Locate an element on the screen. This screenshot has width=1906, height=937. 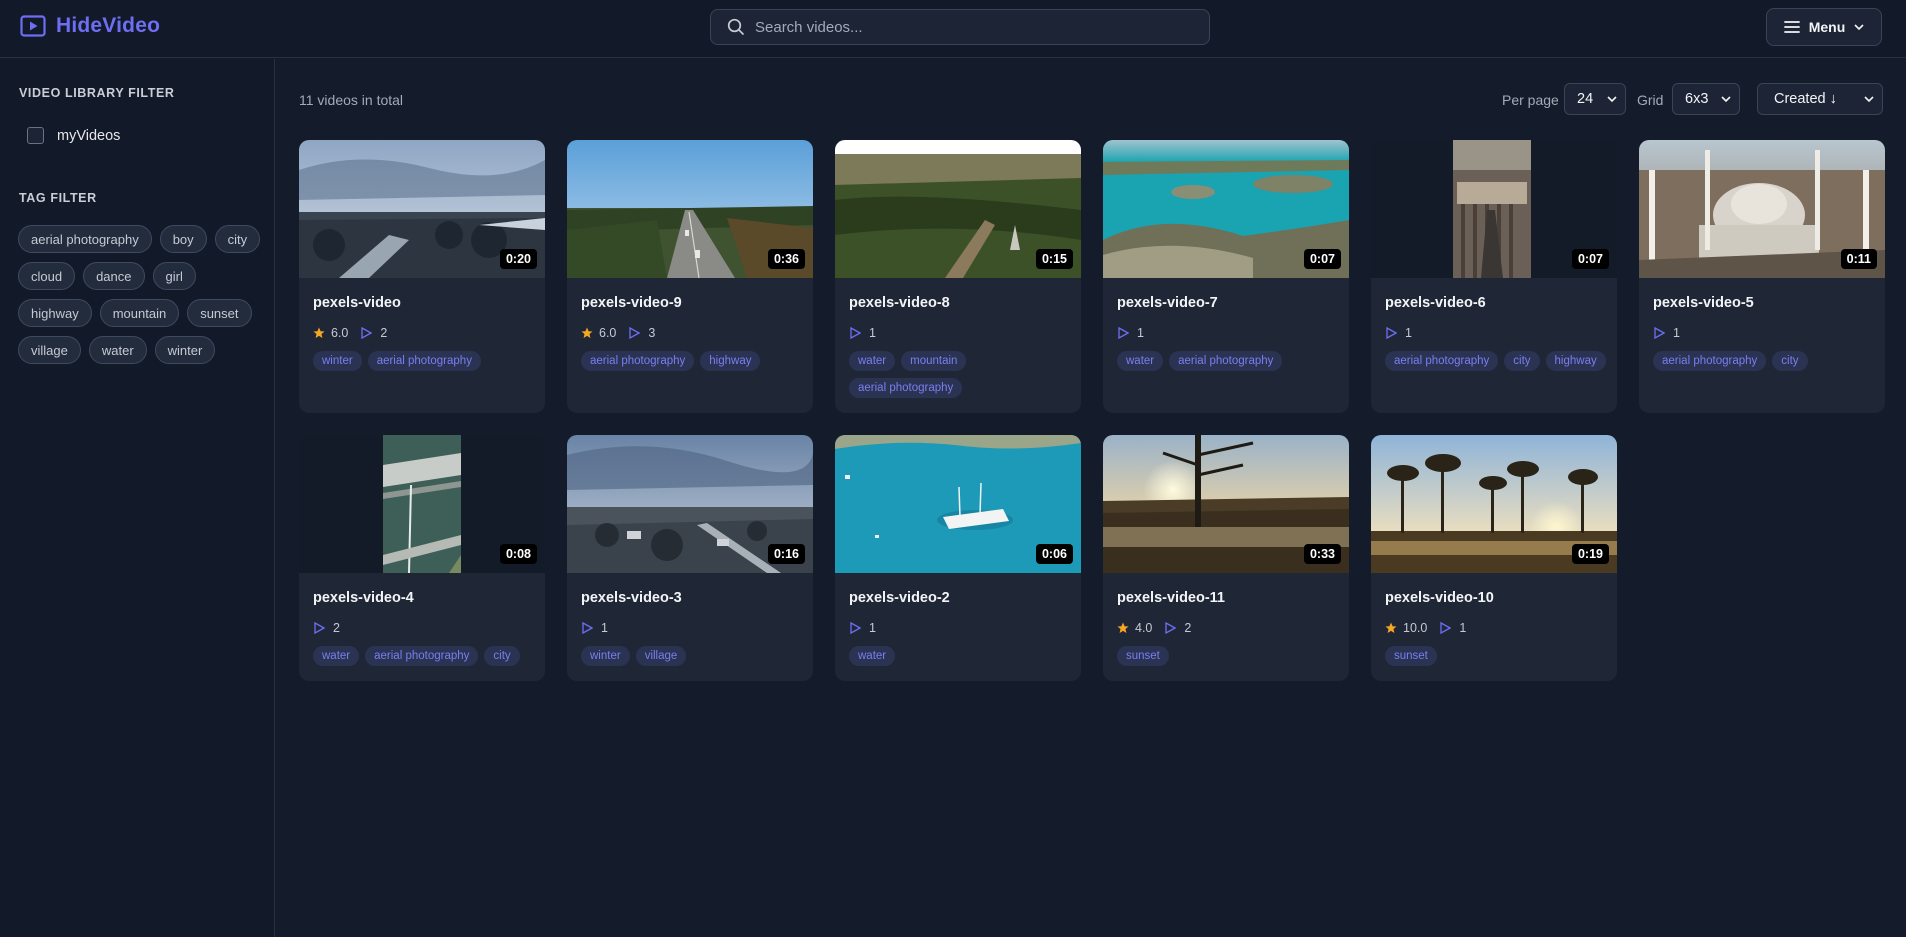
video-card: 0:19 pexels-video-10 10.0 1 sunset is located at coordinates (1494, 558).